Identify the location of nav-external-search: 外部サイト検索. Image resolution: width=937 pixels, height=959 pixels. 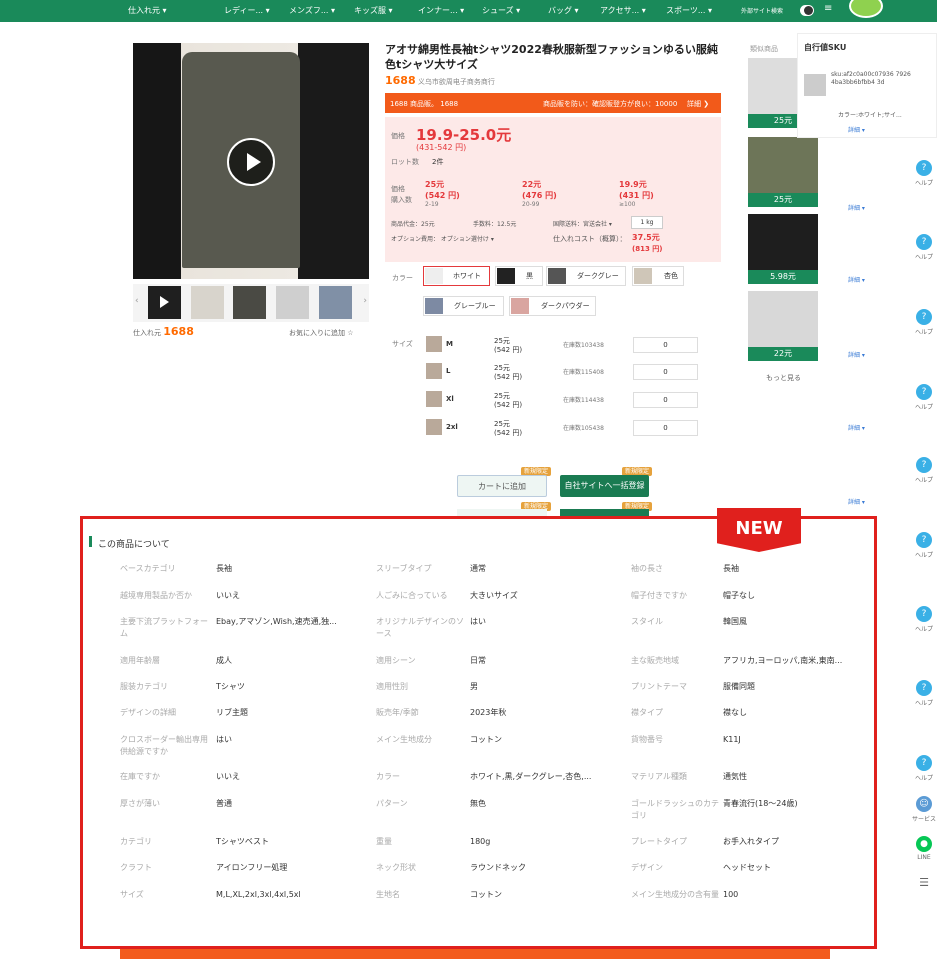
(762, 10).